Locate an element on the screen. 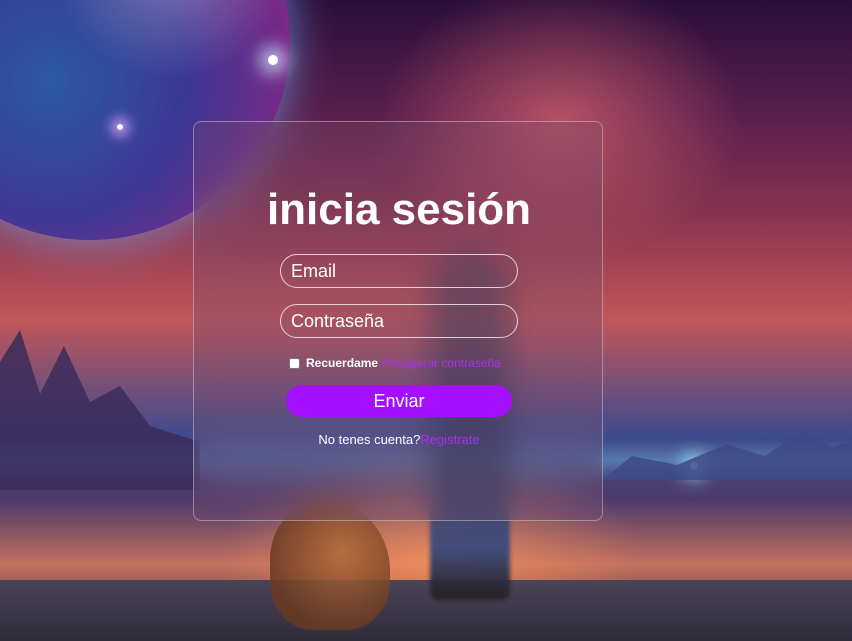  register-link: Registrate is located at coordinates (449, 439).